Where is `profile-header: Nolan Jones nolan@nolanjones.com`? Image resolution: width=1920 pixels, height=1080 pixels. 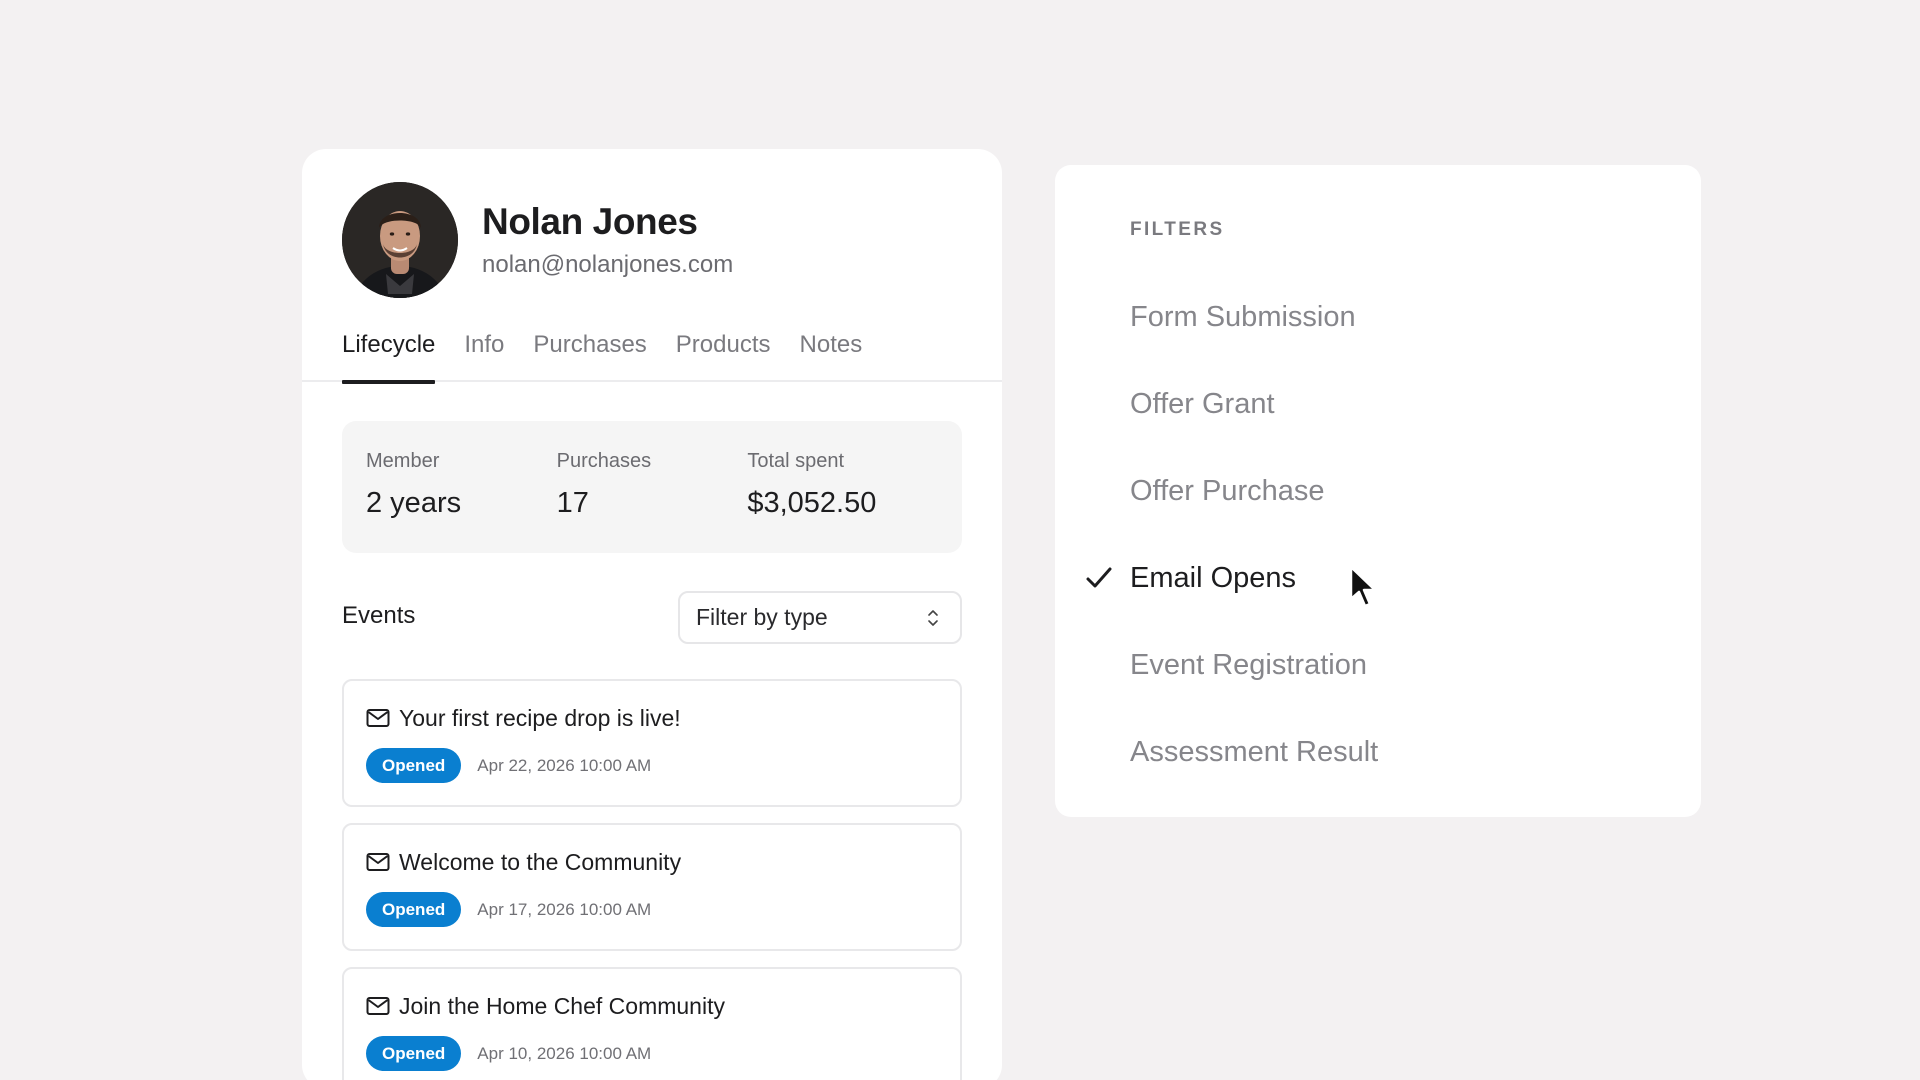
profile-header: Nolan Jones nolan@nolanjones.com is located at coordinates (537, 240).